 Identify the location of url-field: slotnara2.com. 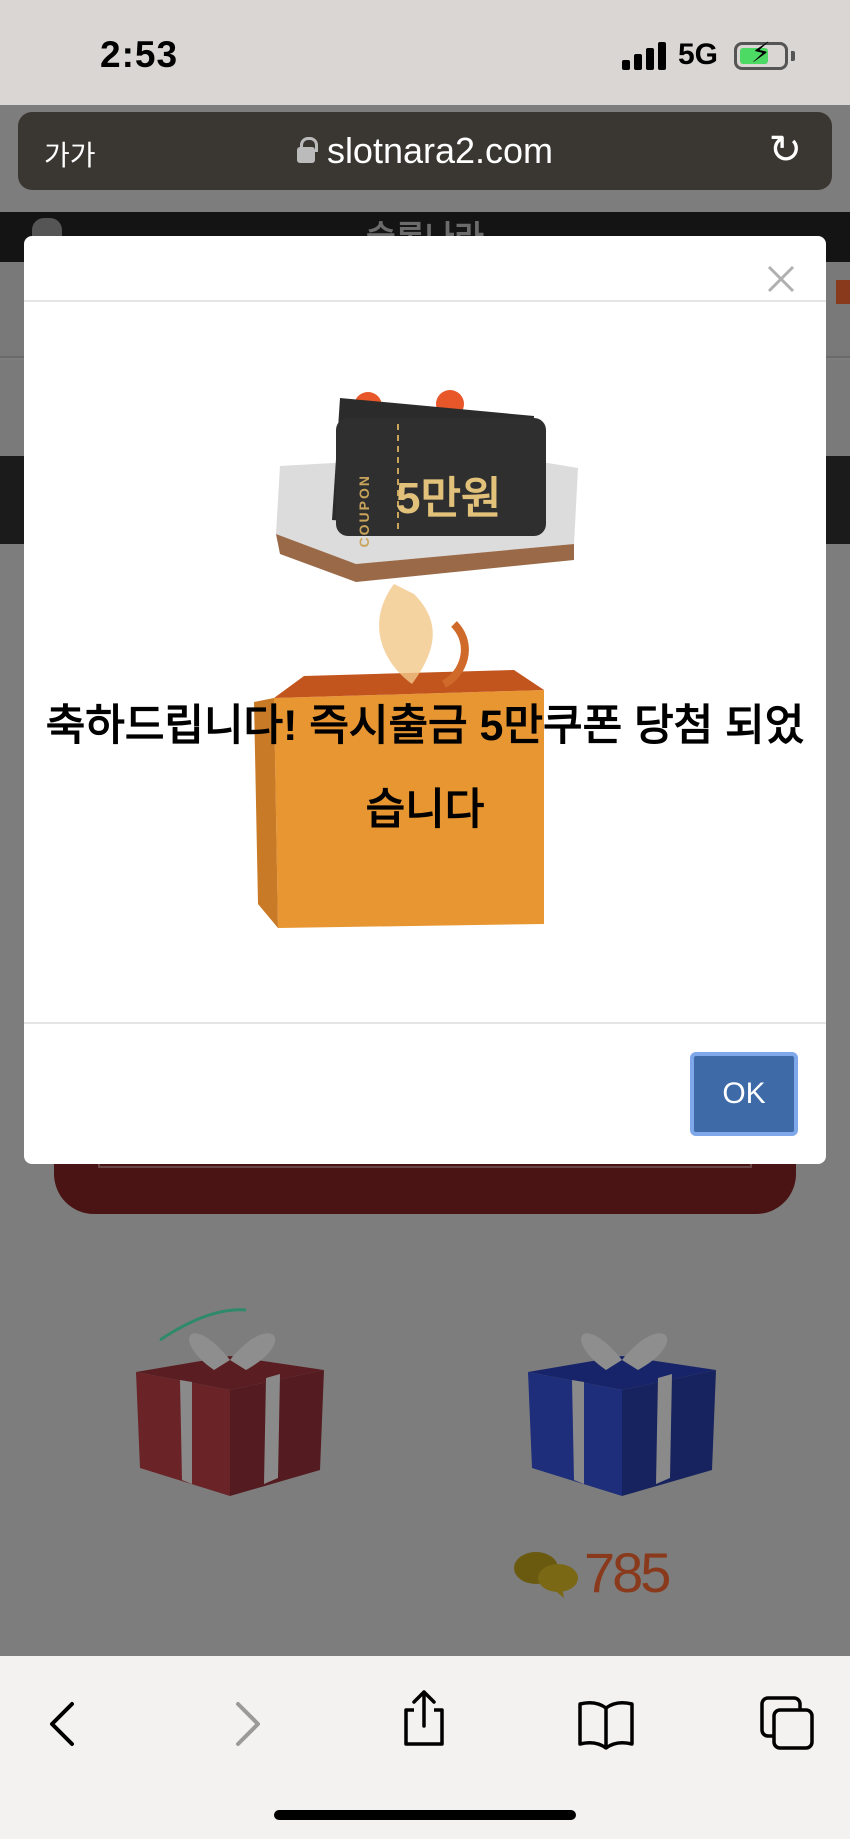
(425, 151).